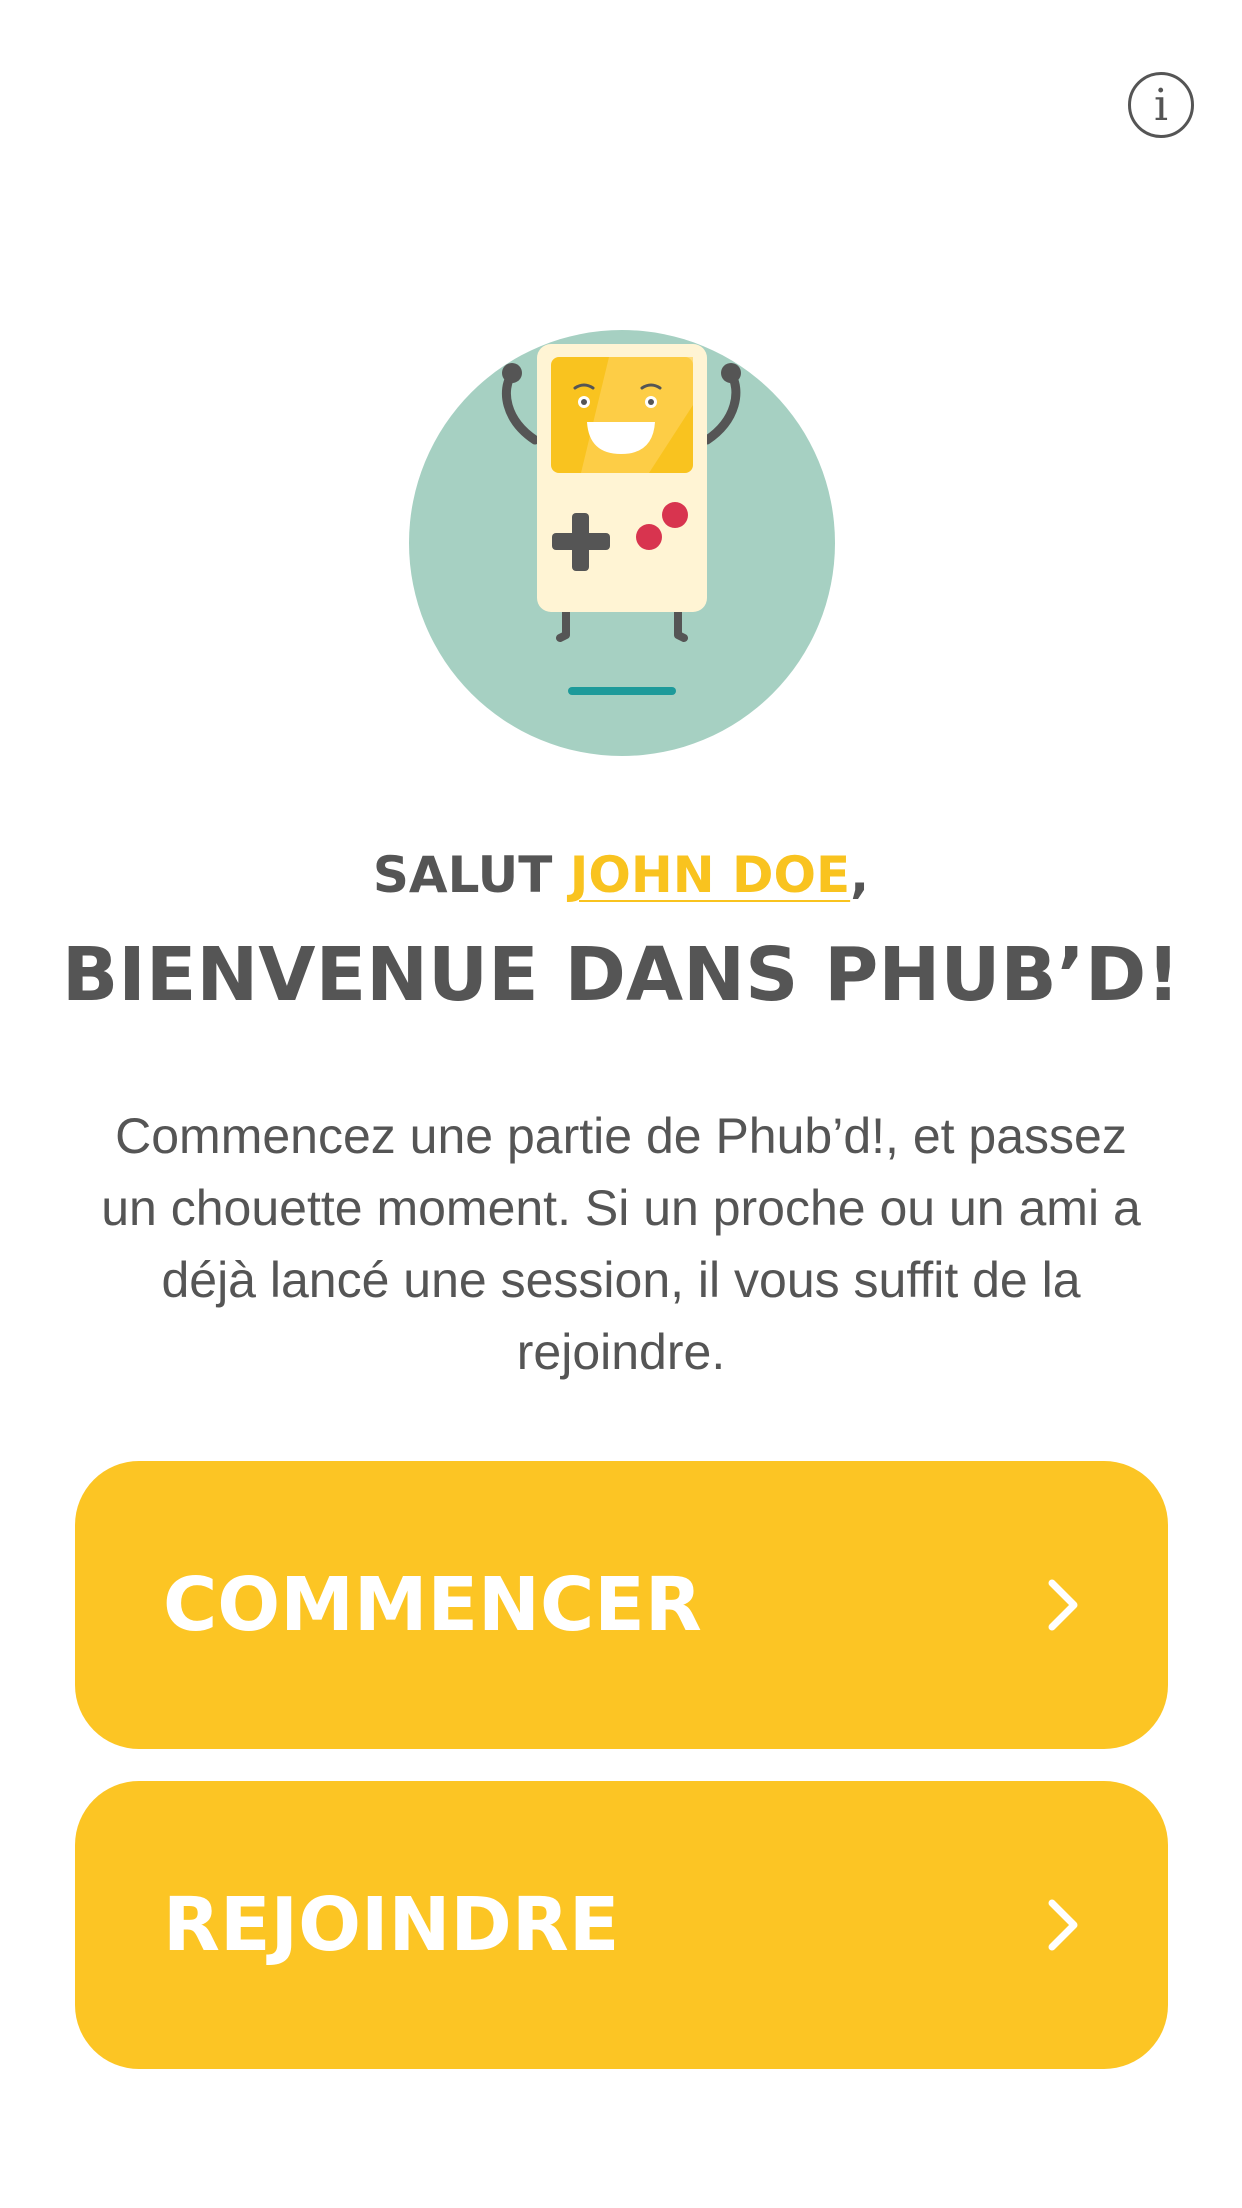 The height and width of the screenshot is (2208, 1242). Describe the element at coordinates (432, 1605) in the screenshot. I see `start-button-label: COMMENCER` at that location.